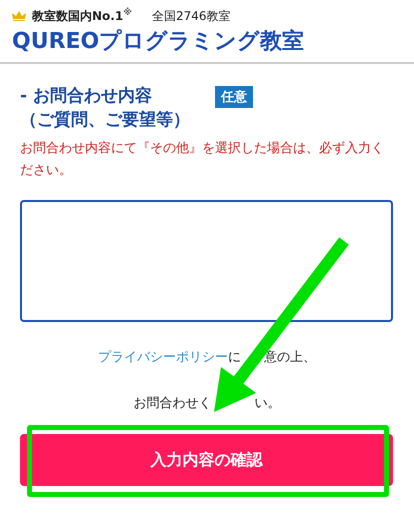 This screenshot has height=514, width=414. I want to click on field-label: （ご質問、ご要望等）, so click(105, 120).